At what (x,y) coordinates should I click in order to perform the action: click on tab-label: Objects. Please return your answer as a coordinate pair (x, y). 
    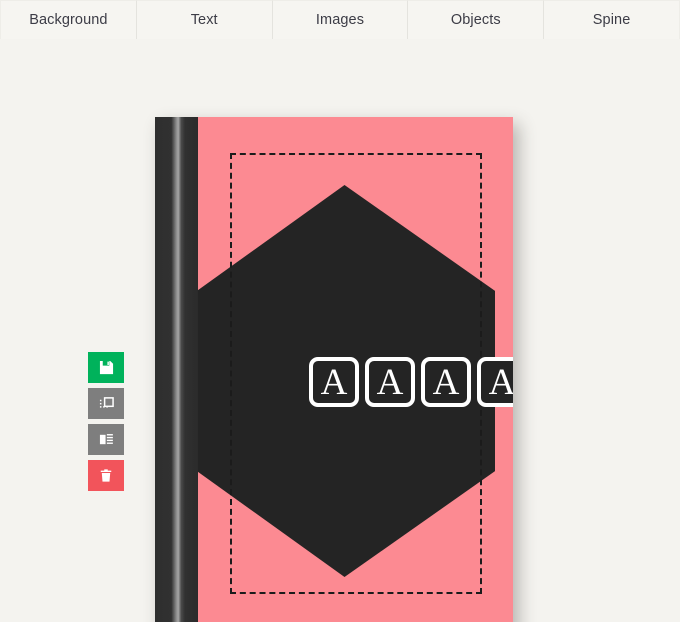
    Looking at the image, I should click on (475, 20).